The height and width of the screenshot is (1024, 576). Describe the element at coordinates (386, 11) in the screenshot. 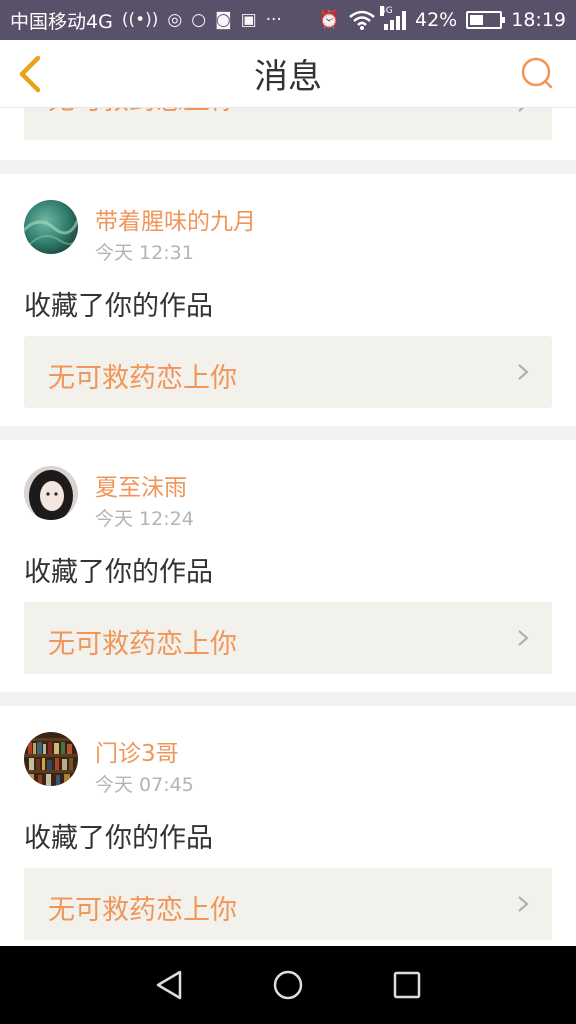

I see `network-tag: 4G` at that location.